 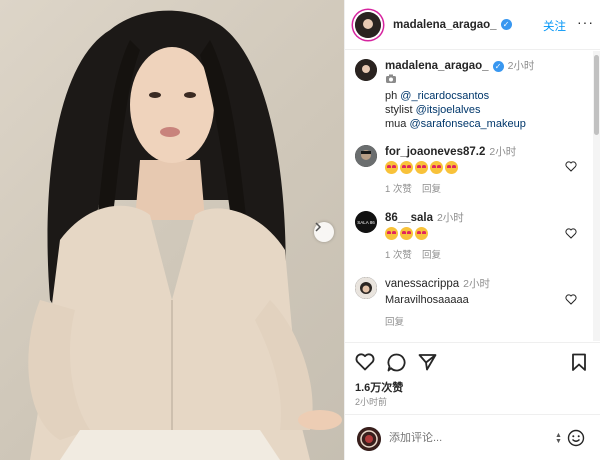 I want to click on input-stepper-icon: ▲ ▼, so click(x=558, y=438).